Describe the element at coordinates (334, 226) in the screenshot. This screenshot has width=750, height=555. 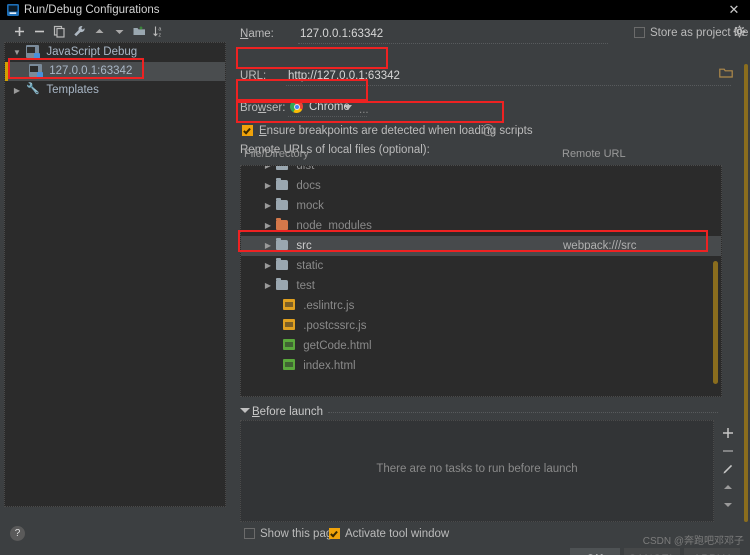
I see `file-name: node_modules` at that location.